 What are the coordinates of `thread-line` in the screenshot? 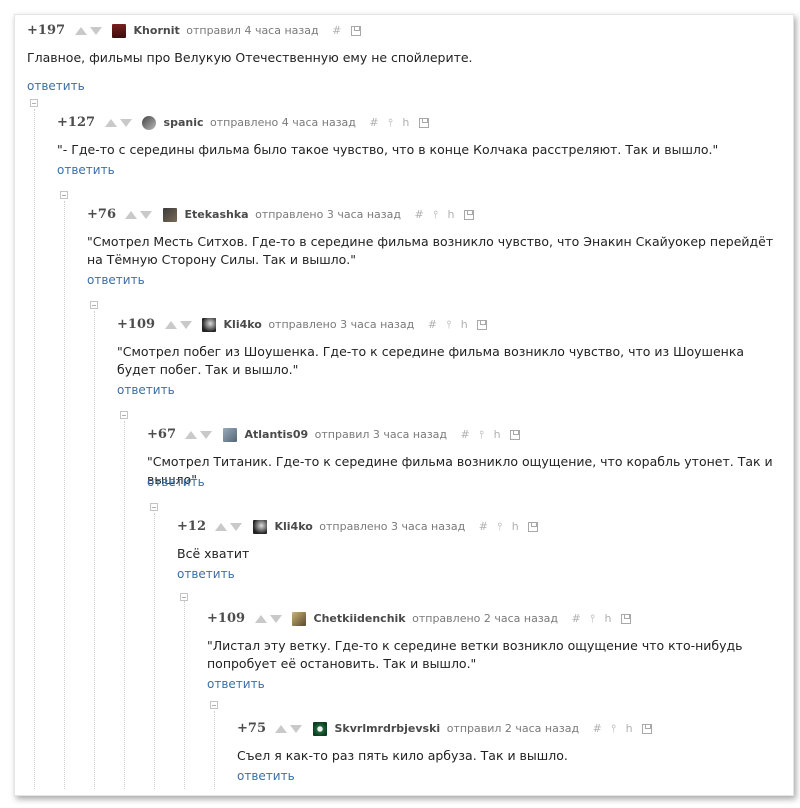 It's located at (94, 550).